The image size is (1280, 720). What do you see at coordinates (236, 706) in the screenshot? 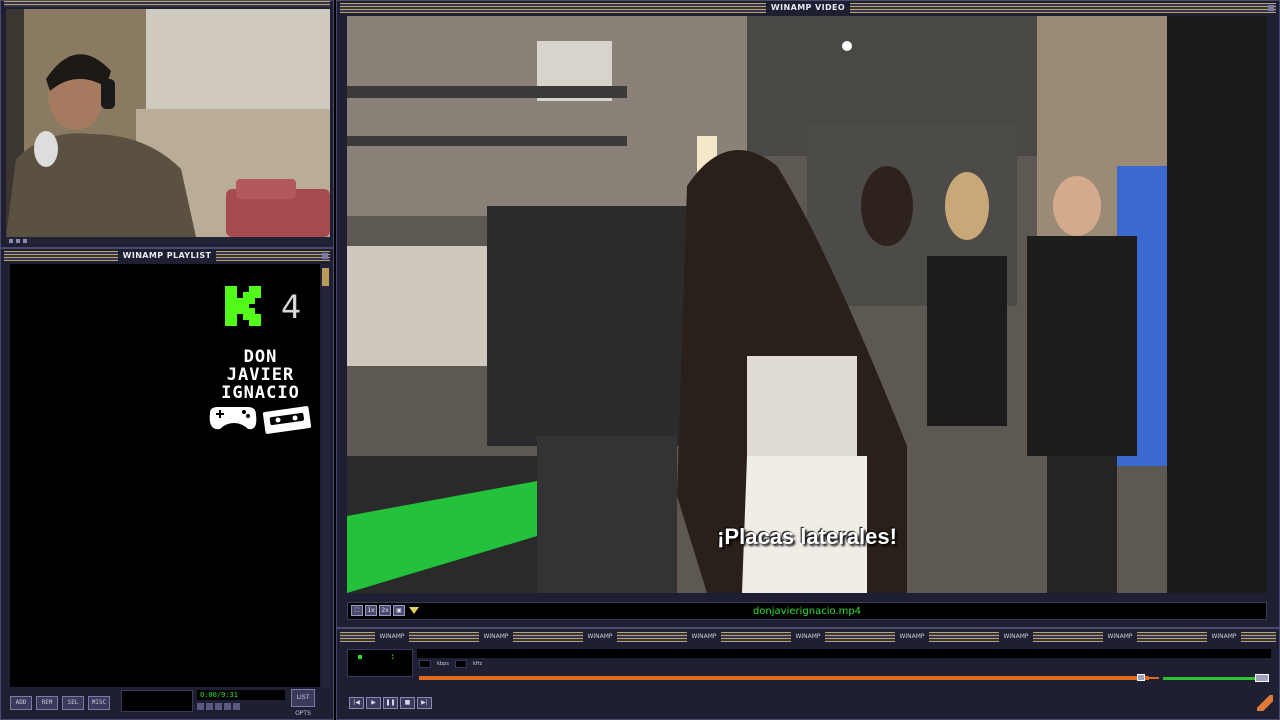
I see `next-icon` at bounding box center [236, 706].